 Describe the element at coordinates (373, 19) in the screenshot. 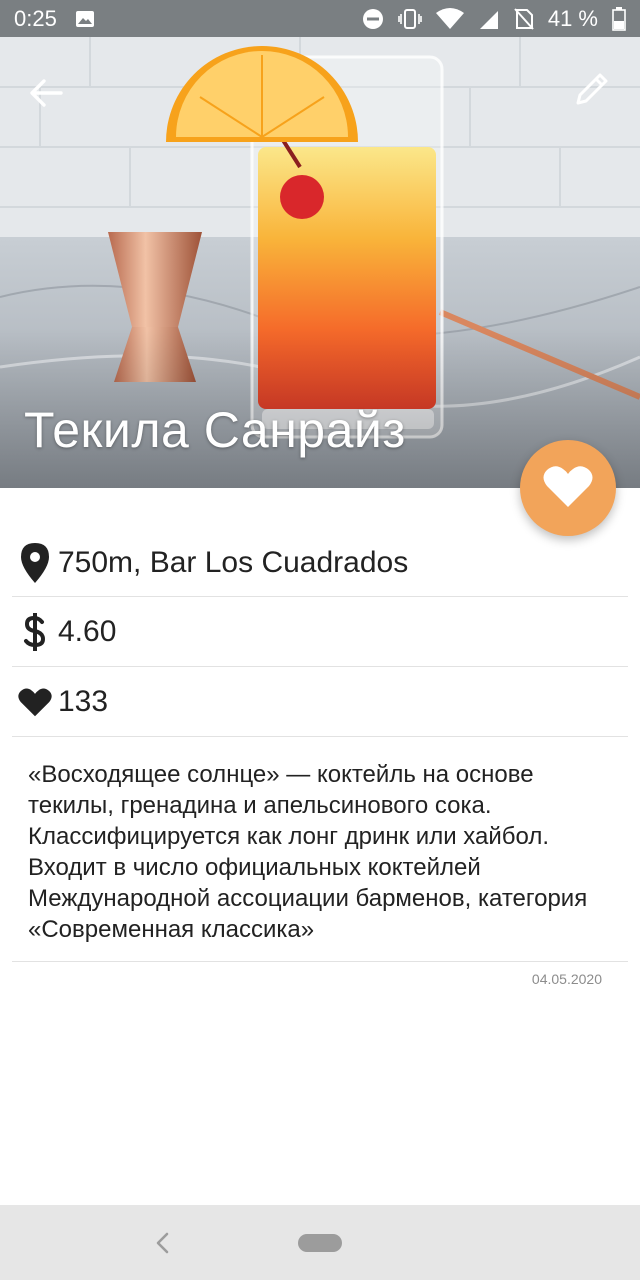

I see `do-not-disturb-icon` at that location.